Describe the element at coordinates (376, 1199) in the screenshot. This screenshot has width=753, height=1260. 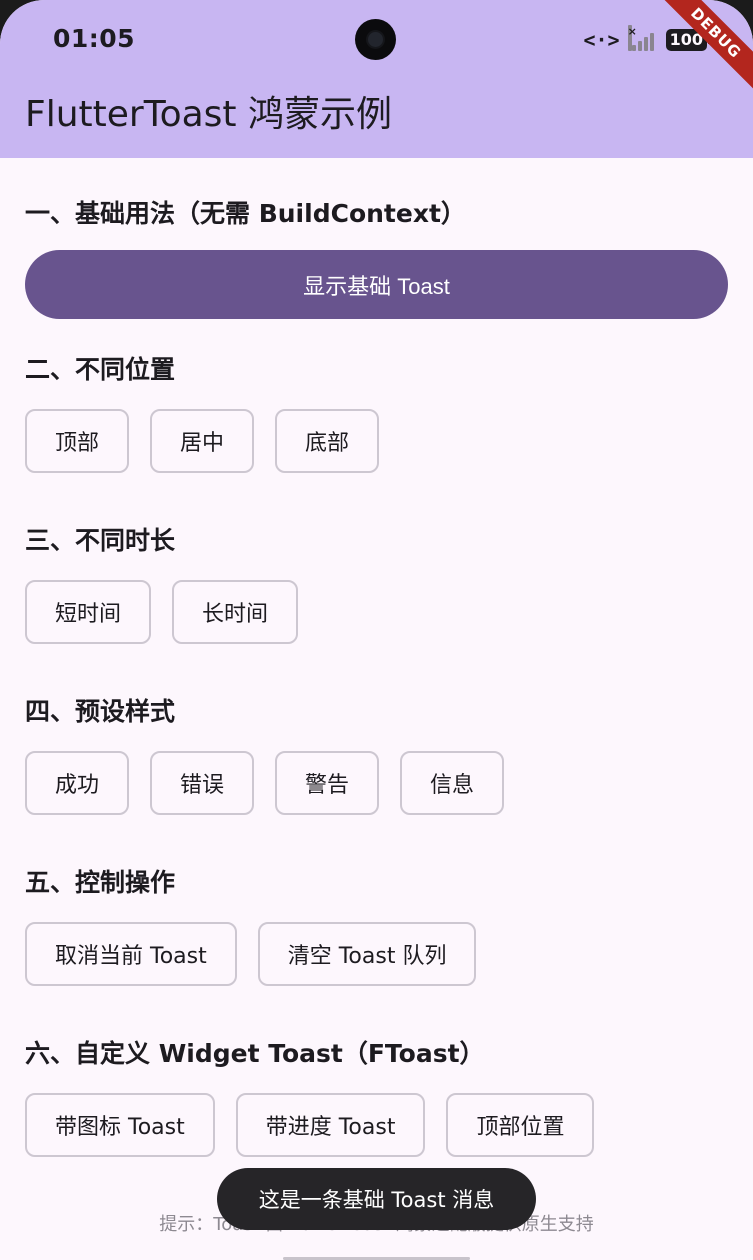
I see `toast-message: 这是一条基础 Toast 消息` at that location.